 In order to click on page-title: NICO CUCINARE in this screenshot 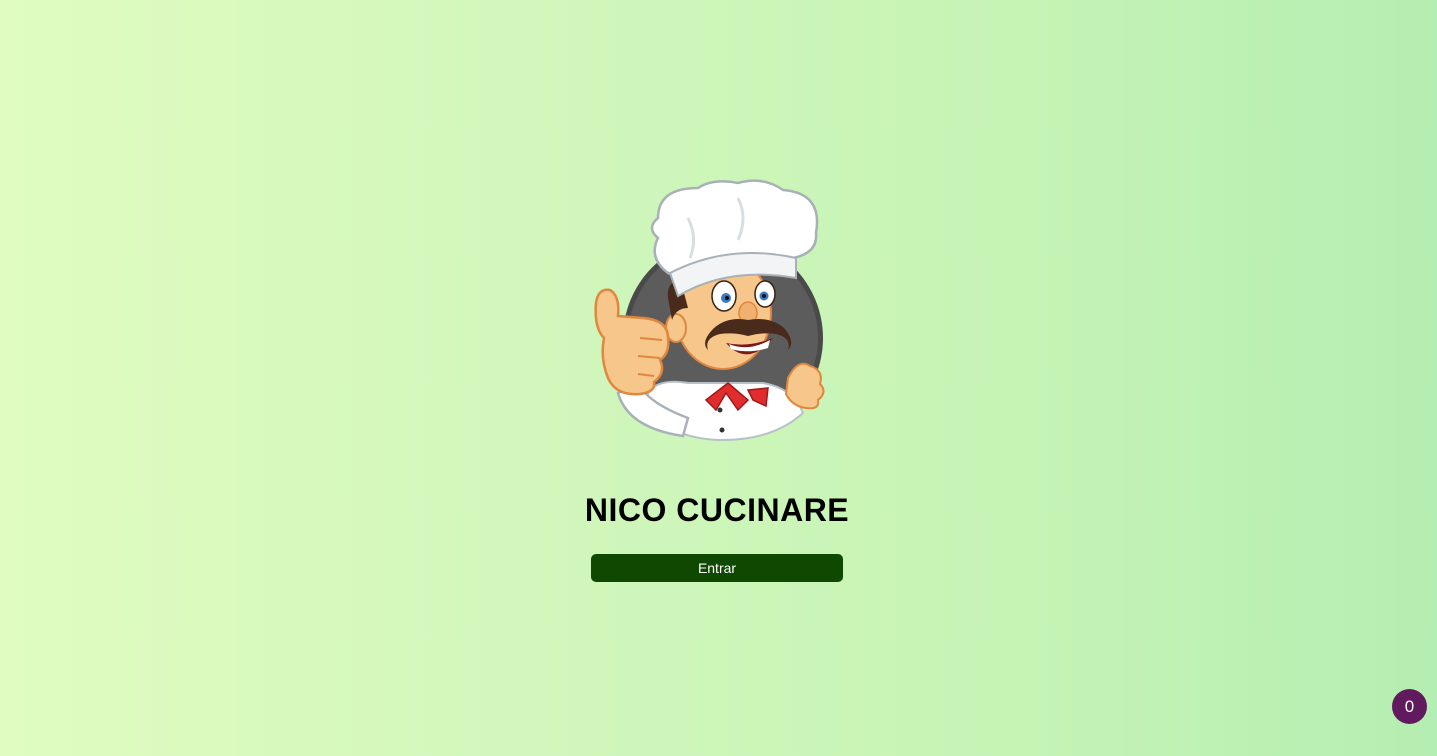, I will do `click(717, 510)`.